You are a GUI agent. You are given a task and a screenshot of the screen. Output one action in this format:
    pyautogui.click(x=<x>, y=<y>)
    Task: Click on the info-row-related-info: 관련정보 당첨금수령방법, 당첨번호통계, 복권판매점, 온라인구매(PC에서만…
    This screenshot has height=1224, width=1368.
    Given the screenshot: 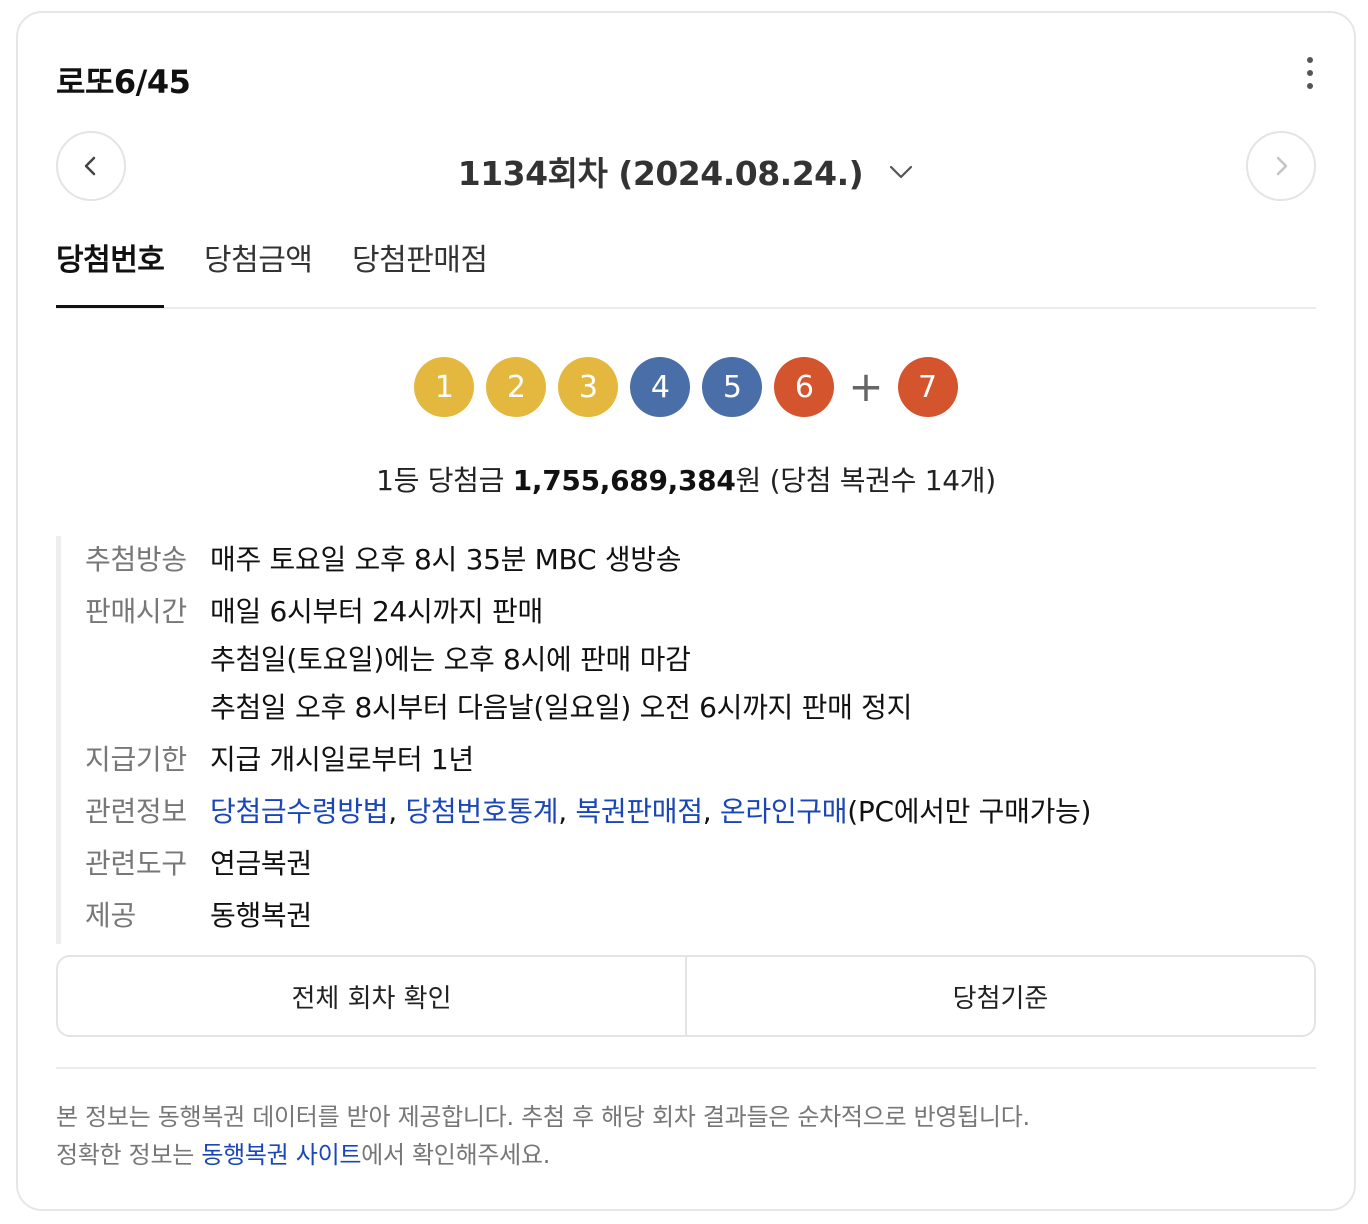 What is the action you would take?
    pyautogui.click(x=690, y=812)
    